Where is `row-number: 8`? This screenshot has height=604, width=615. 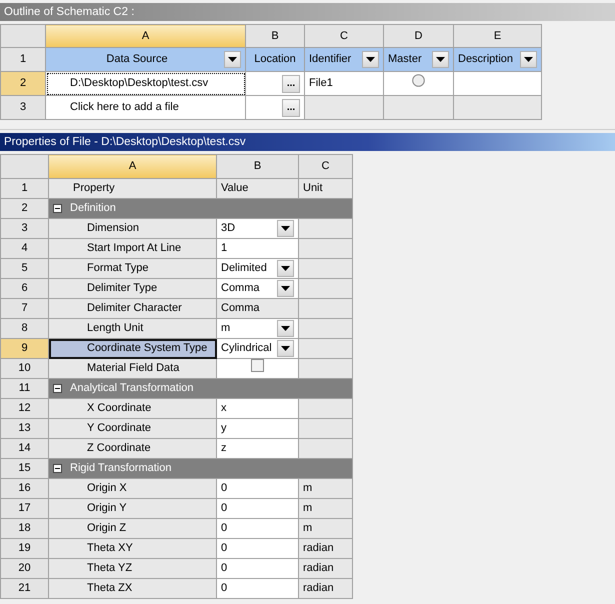 row-number: 8 is located at coordinates (24, 328).